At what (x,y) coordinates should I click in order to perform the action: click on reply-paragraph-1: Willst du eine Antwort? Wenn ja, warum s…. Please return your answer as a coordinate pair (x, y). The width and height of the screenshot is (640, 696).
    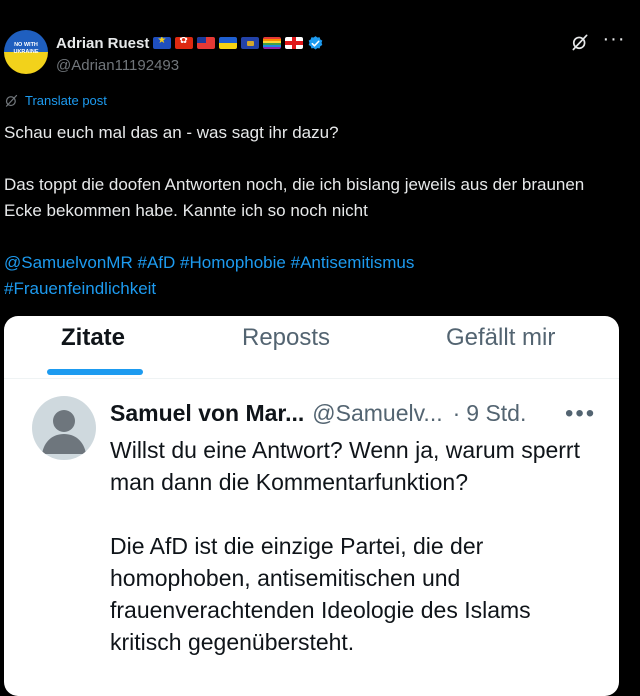
    Looking at the image, I should click on (345, 466).